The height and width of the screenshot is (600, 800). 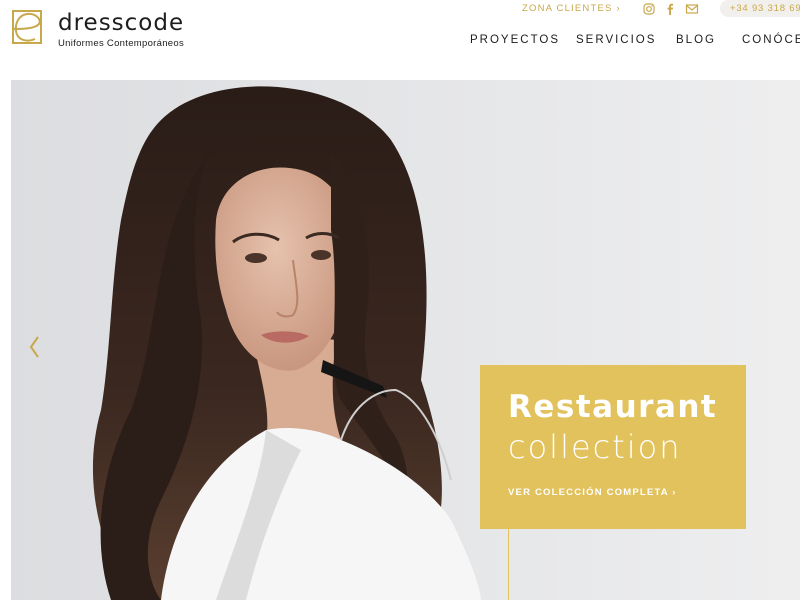 What do you see at coordinates (771, 40) in the screenshot?
I see `nav-item-conocenos: CONÓCE` at bounding box center [771, 40].